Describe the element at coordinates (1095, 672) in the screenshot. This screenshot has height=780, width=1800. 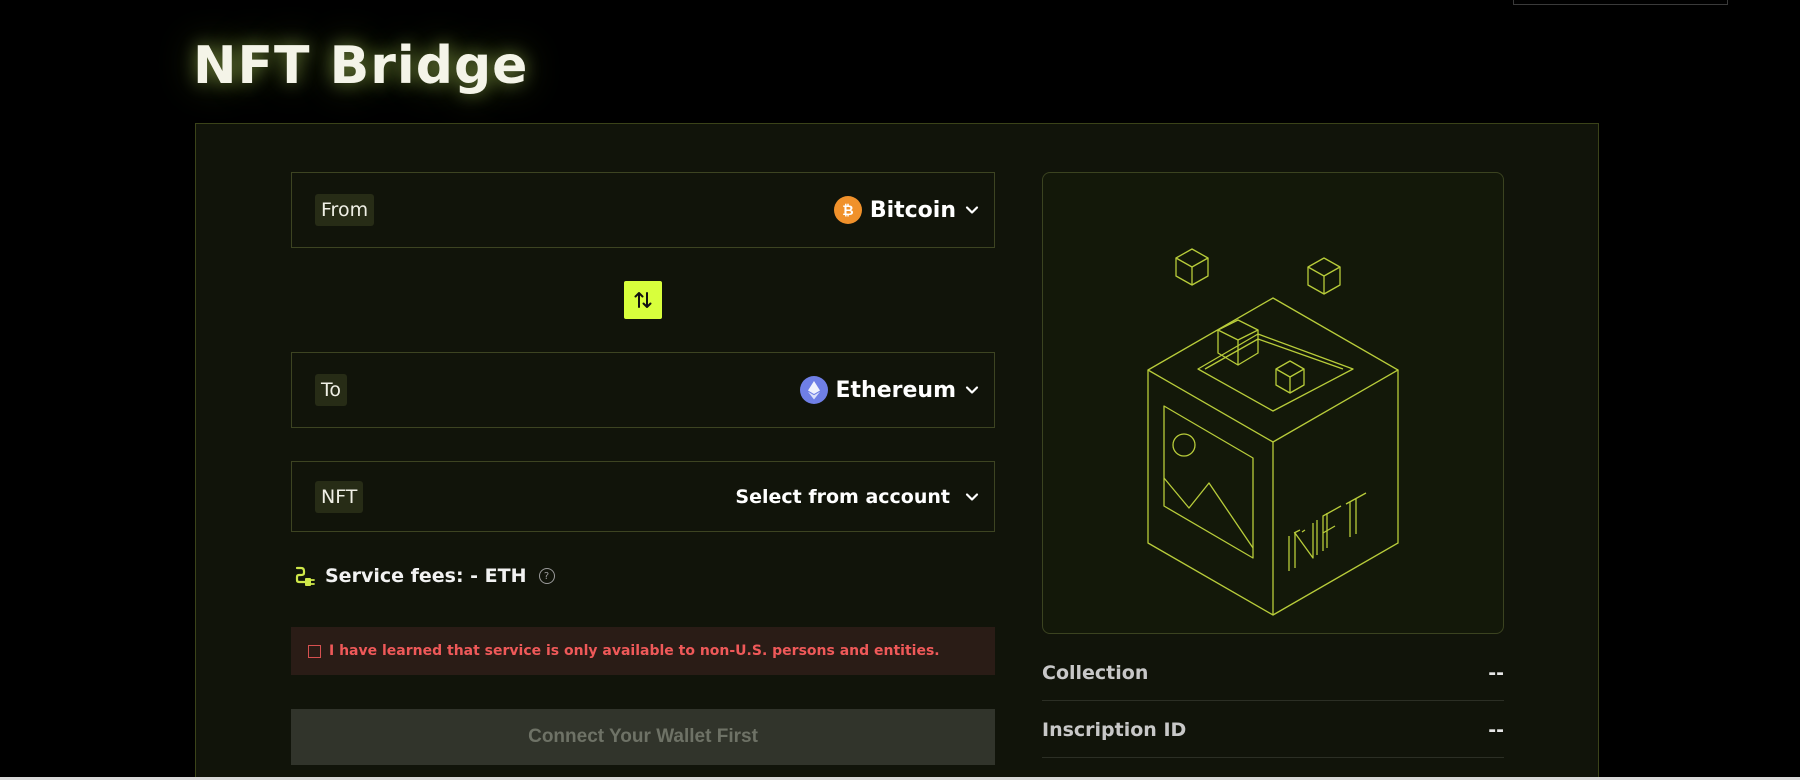
I see `collection-label: Collection` at that location.